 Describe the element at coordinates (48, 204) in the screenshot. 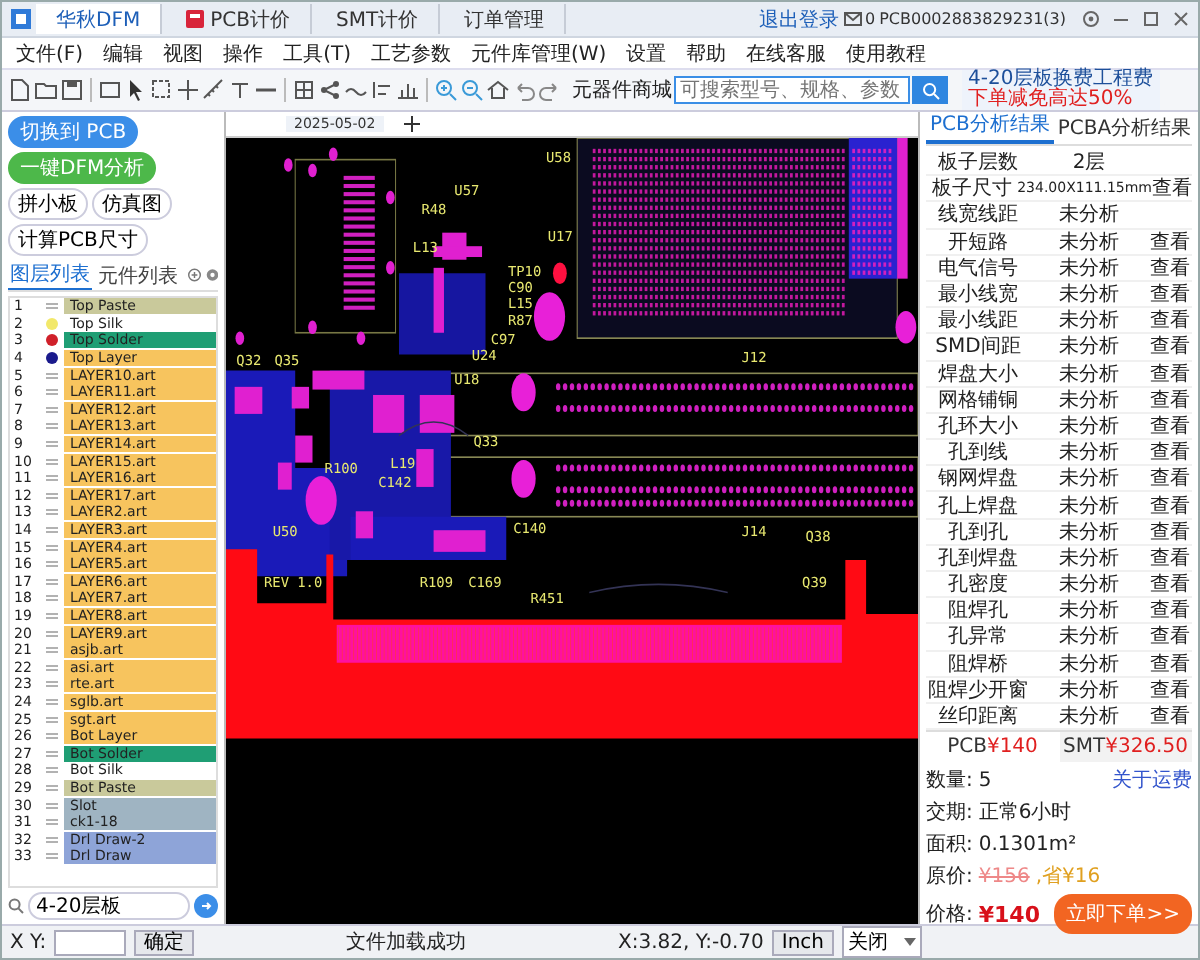

I see `tool-button: 拼小板` at that location.